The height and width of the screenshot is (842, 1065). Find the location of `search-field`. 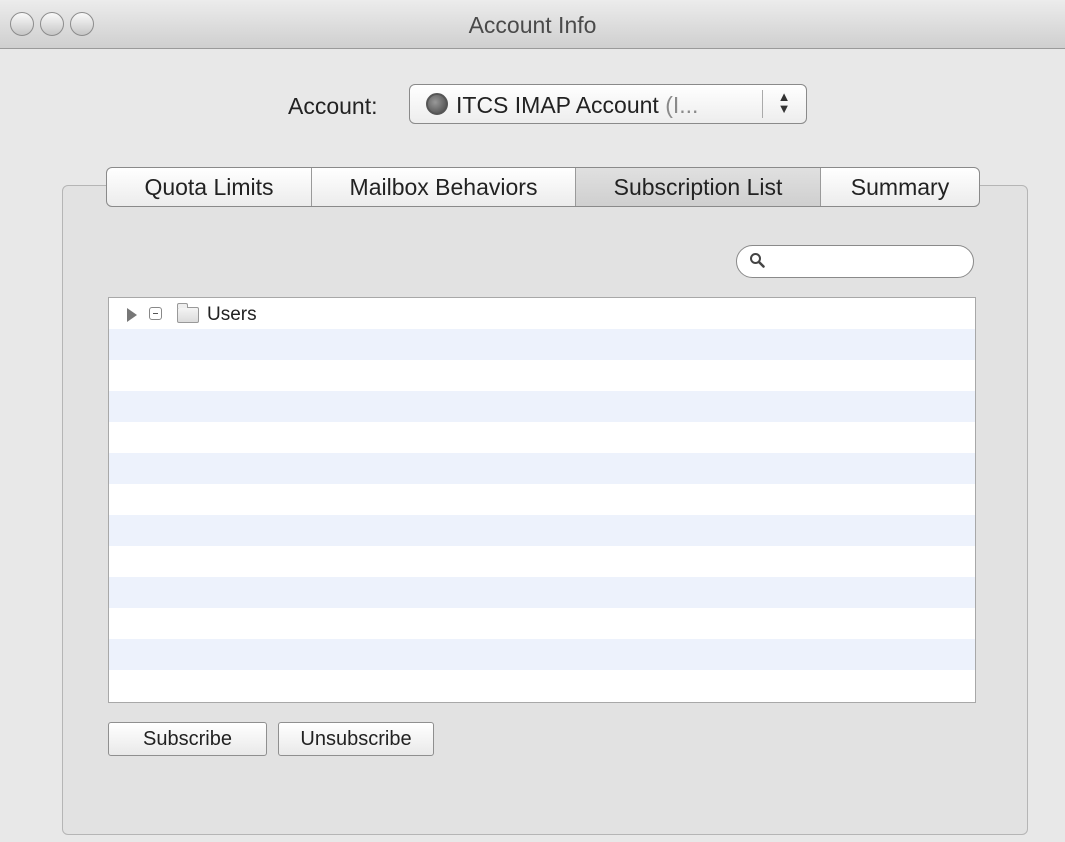

search-field is located at coordinates (855, 261).